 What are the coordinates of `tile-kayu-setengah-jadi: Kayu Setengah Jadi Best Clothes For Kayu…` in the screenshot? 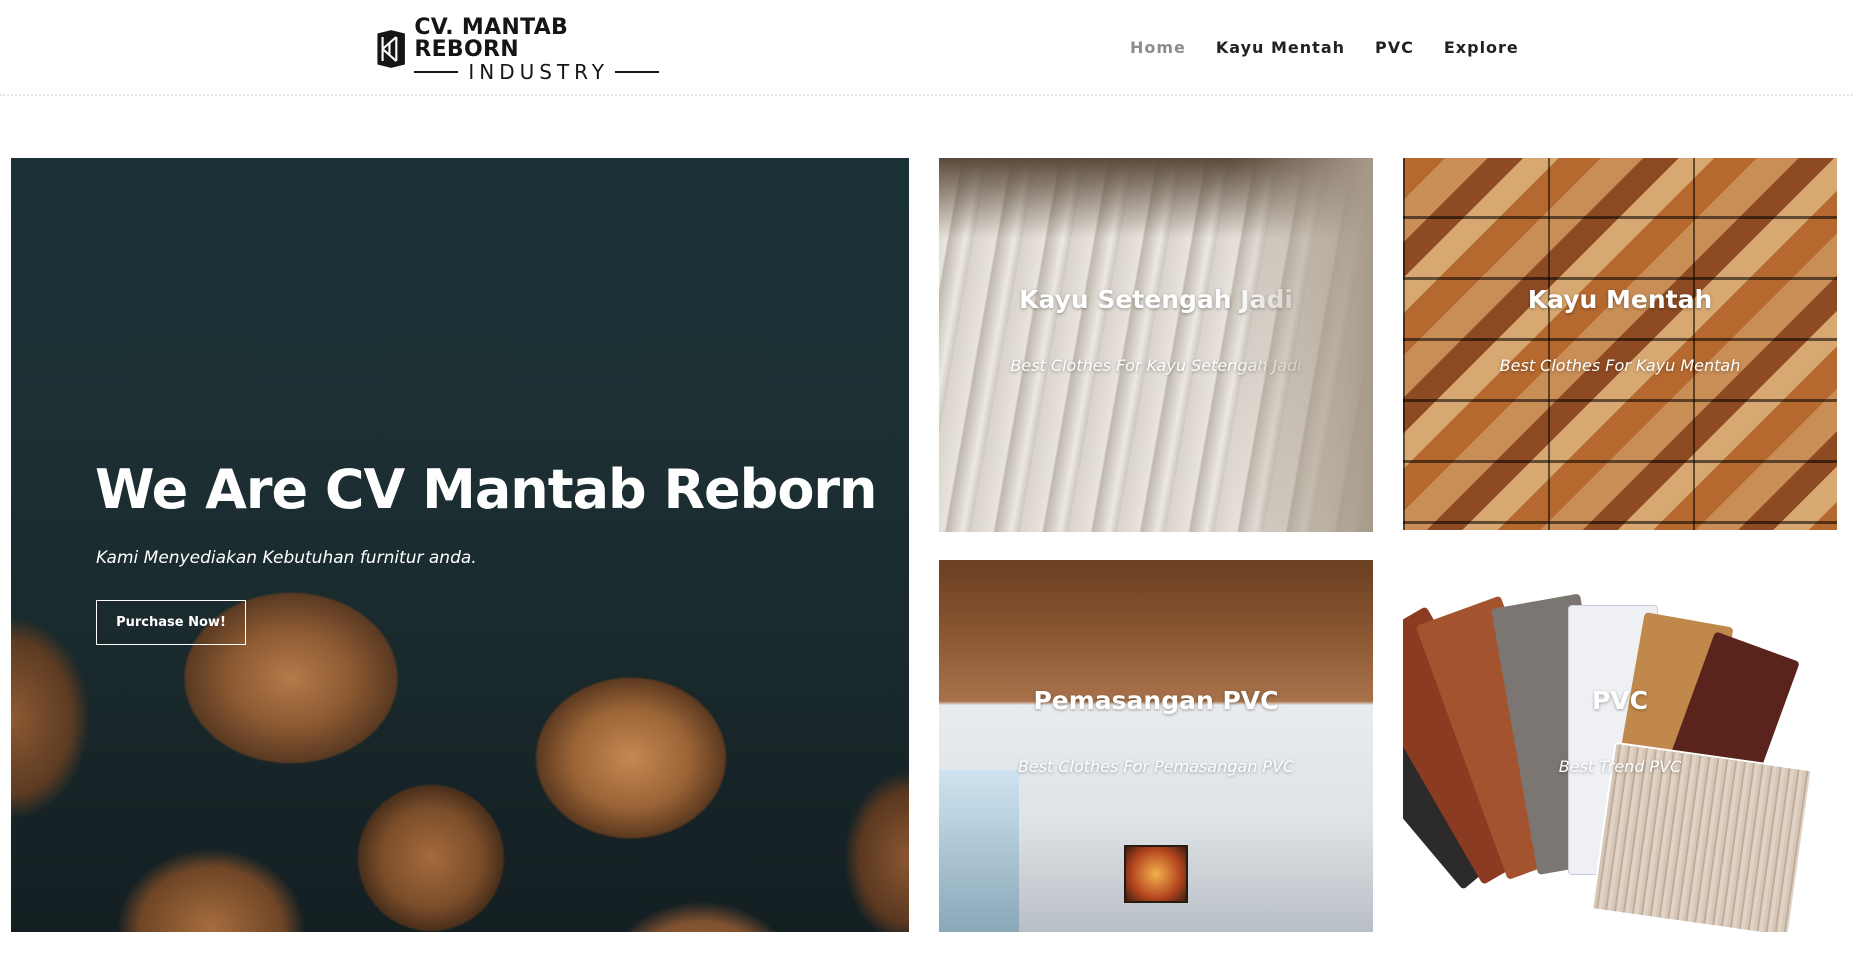 It's located at (1156, 345).